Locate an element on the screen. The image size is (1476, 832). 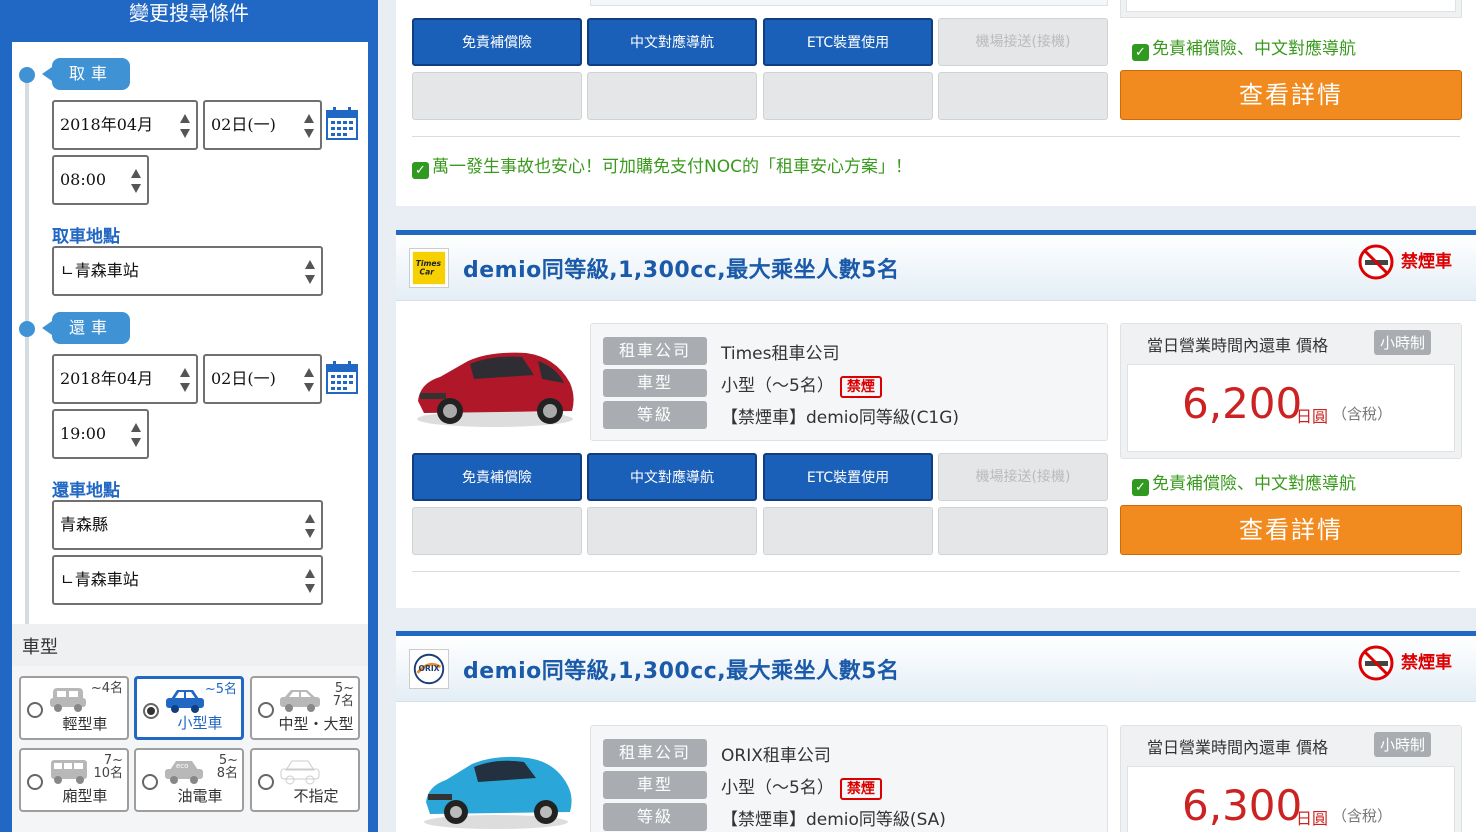
return-day-select: 02日(一) is located at coordinates (262, 379).